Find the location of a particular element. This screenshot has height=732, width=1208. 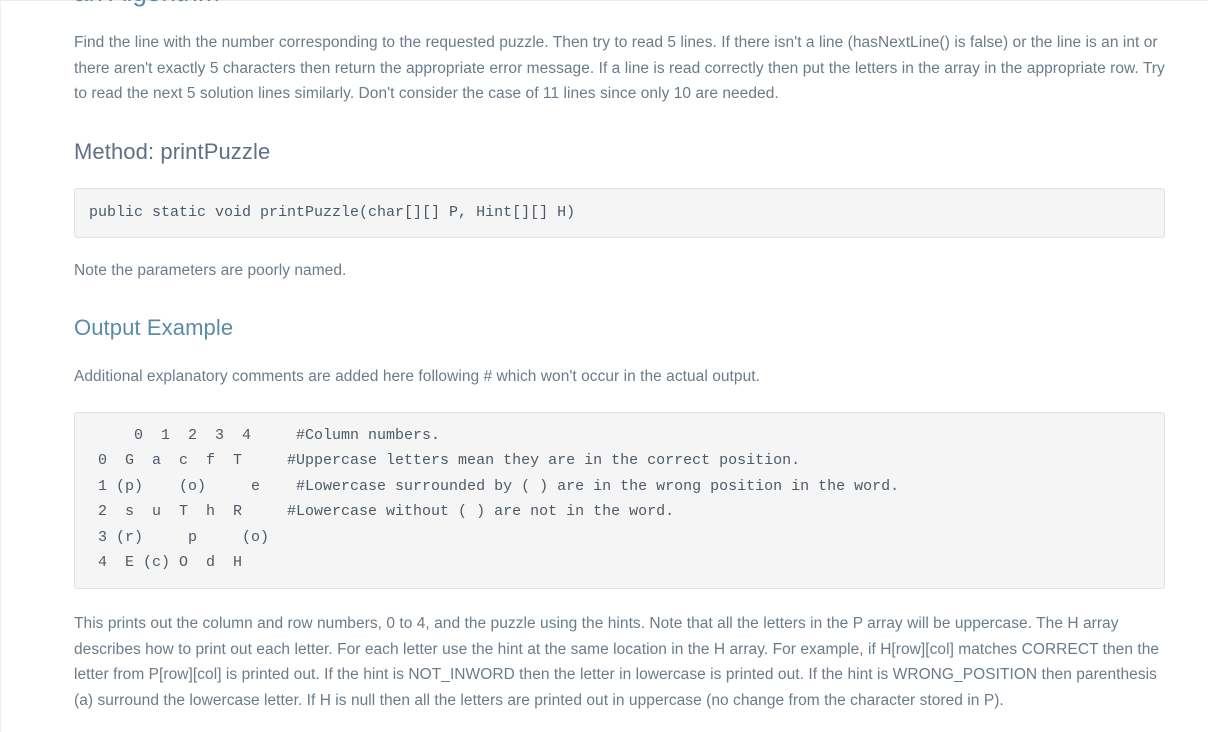

page-title-clipped: an Algorithm is located at coordinates (619, 4).